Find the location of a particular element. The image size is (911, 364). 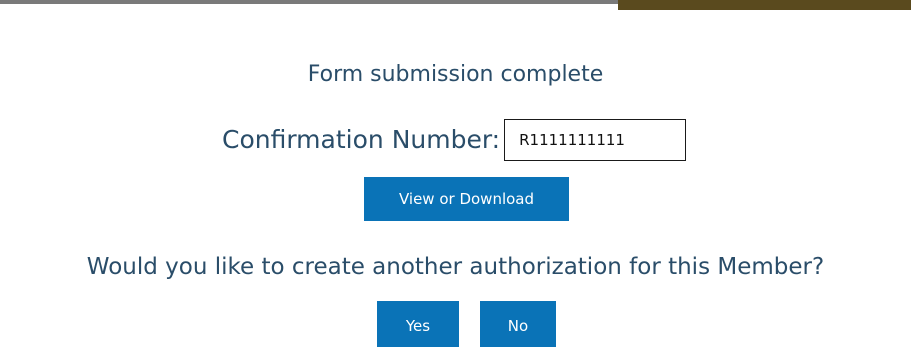

confirmation-number-field: R1111111111 is located at coordinates (595, 140).